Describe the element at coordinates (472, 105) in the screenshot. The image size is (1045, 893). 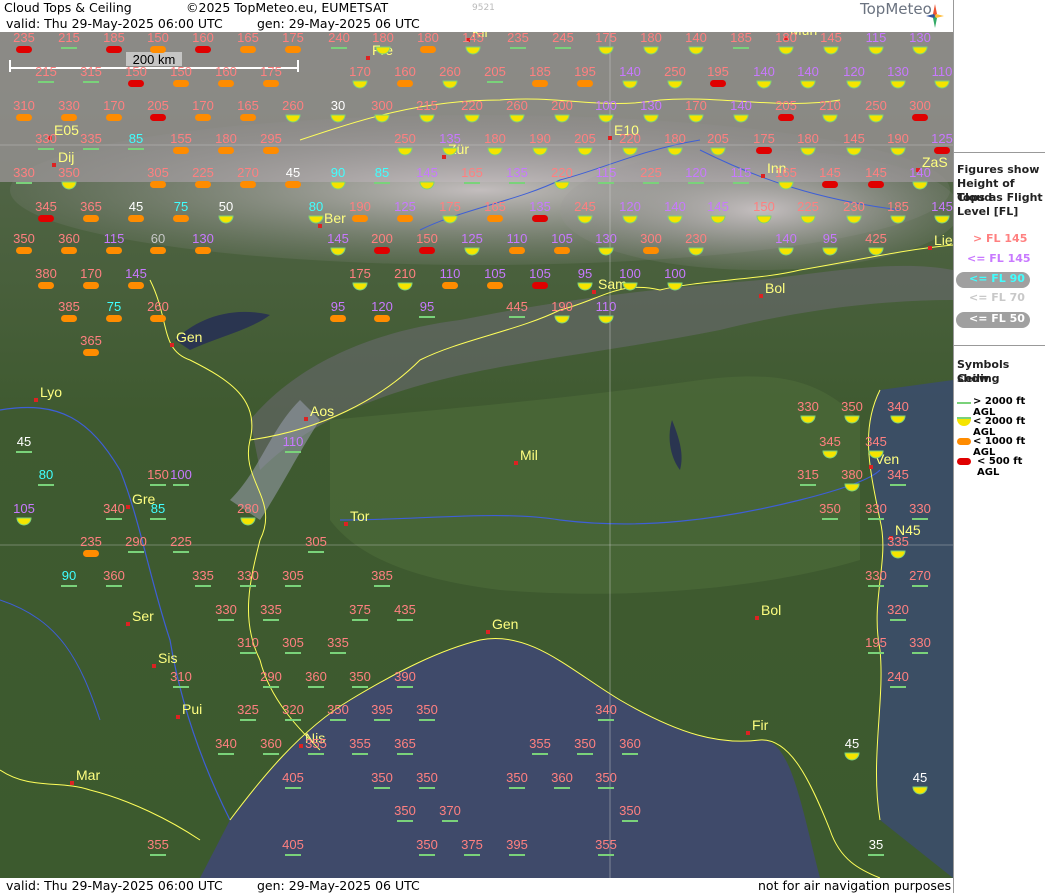
I see `cloud-top-value: 220` at that location.